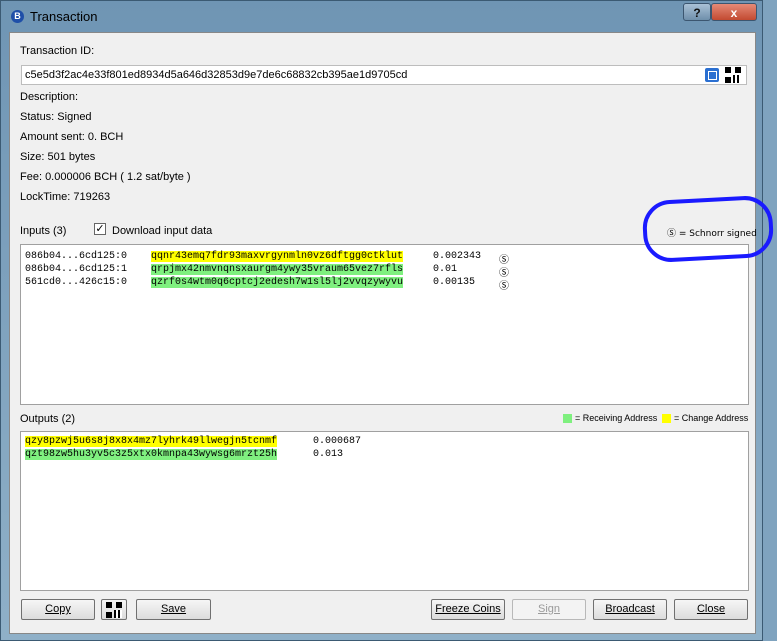 Image resolution: width=777 pixels, height=641 pixels. I want to click on locktime-label: LockTime: 719263, so click(65, 197).